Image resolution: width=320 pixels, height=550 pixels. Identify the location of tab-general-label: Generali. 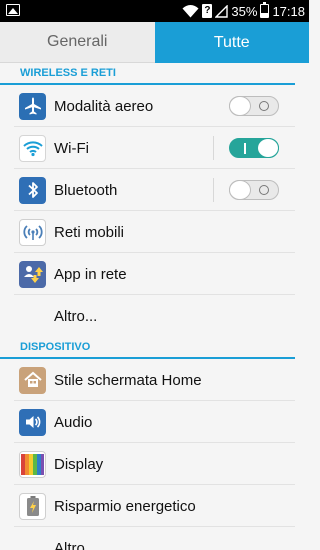
(77, 41).